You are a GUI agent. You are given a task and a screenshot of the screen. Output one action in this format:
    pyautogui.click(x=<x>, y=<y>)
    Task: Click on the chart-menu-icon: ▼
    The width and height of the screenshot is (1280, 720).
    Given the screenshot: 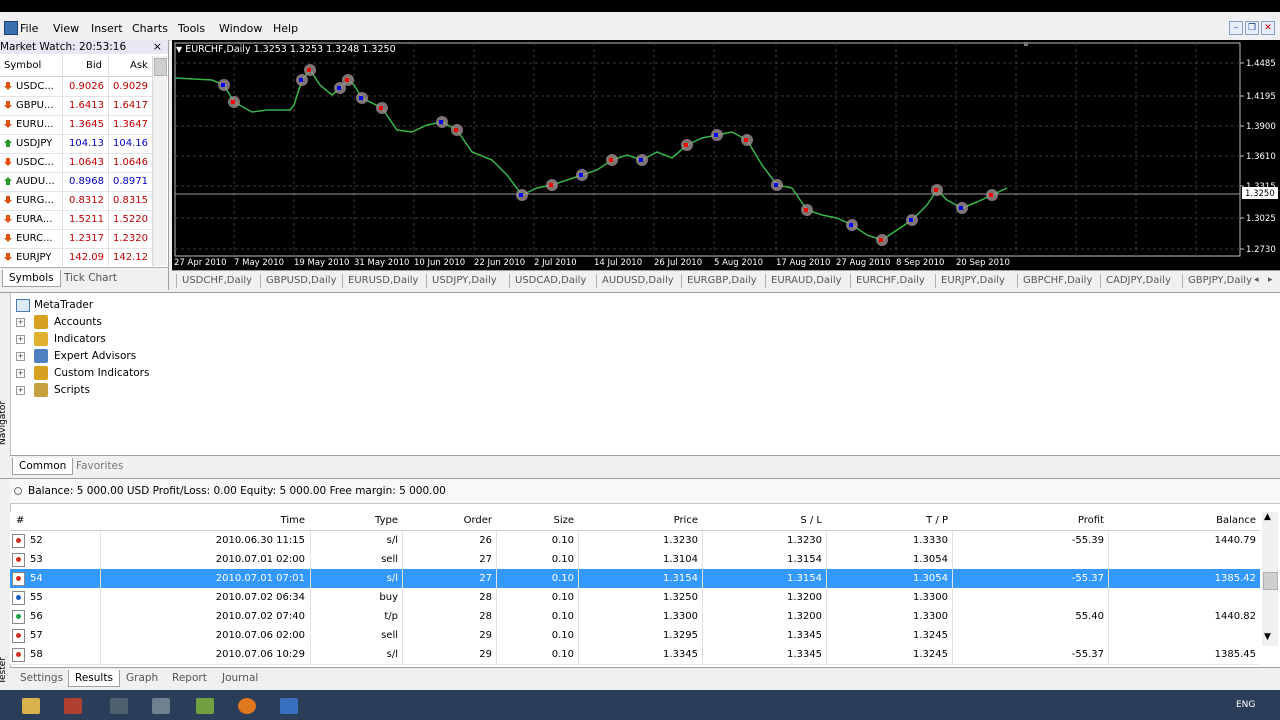 What is the action you would take?
    pyautogui.click(x=179, y=49)
    